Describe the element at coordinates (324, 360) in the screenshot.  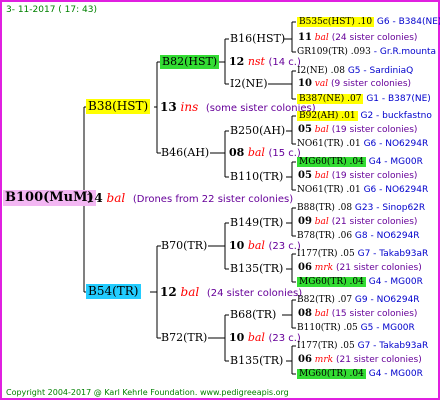
I see `breed-mark: mrk` at that location.